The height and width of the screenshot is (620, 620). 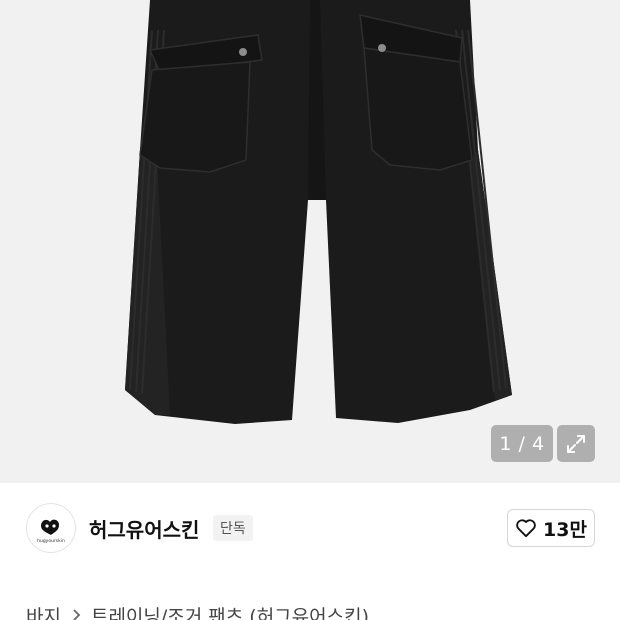 I want to click on pager-text: 1 / 4, so click(x=522, y=443).